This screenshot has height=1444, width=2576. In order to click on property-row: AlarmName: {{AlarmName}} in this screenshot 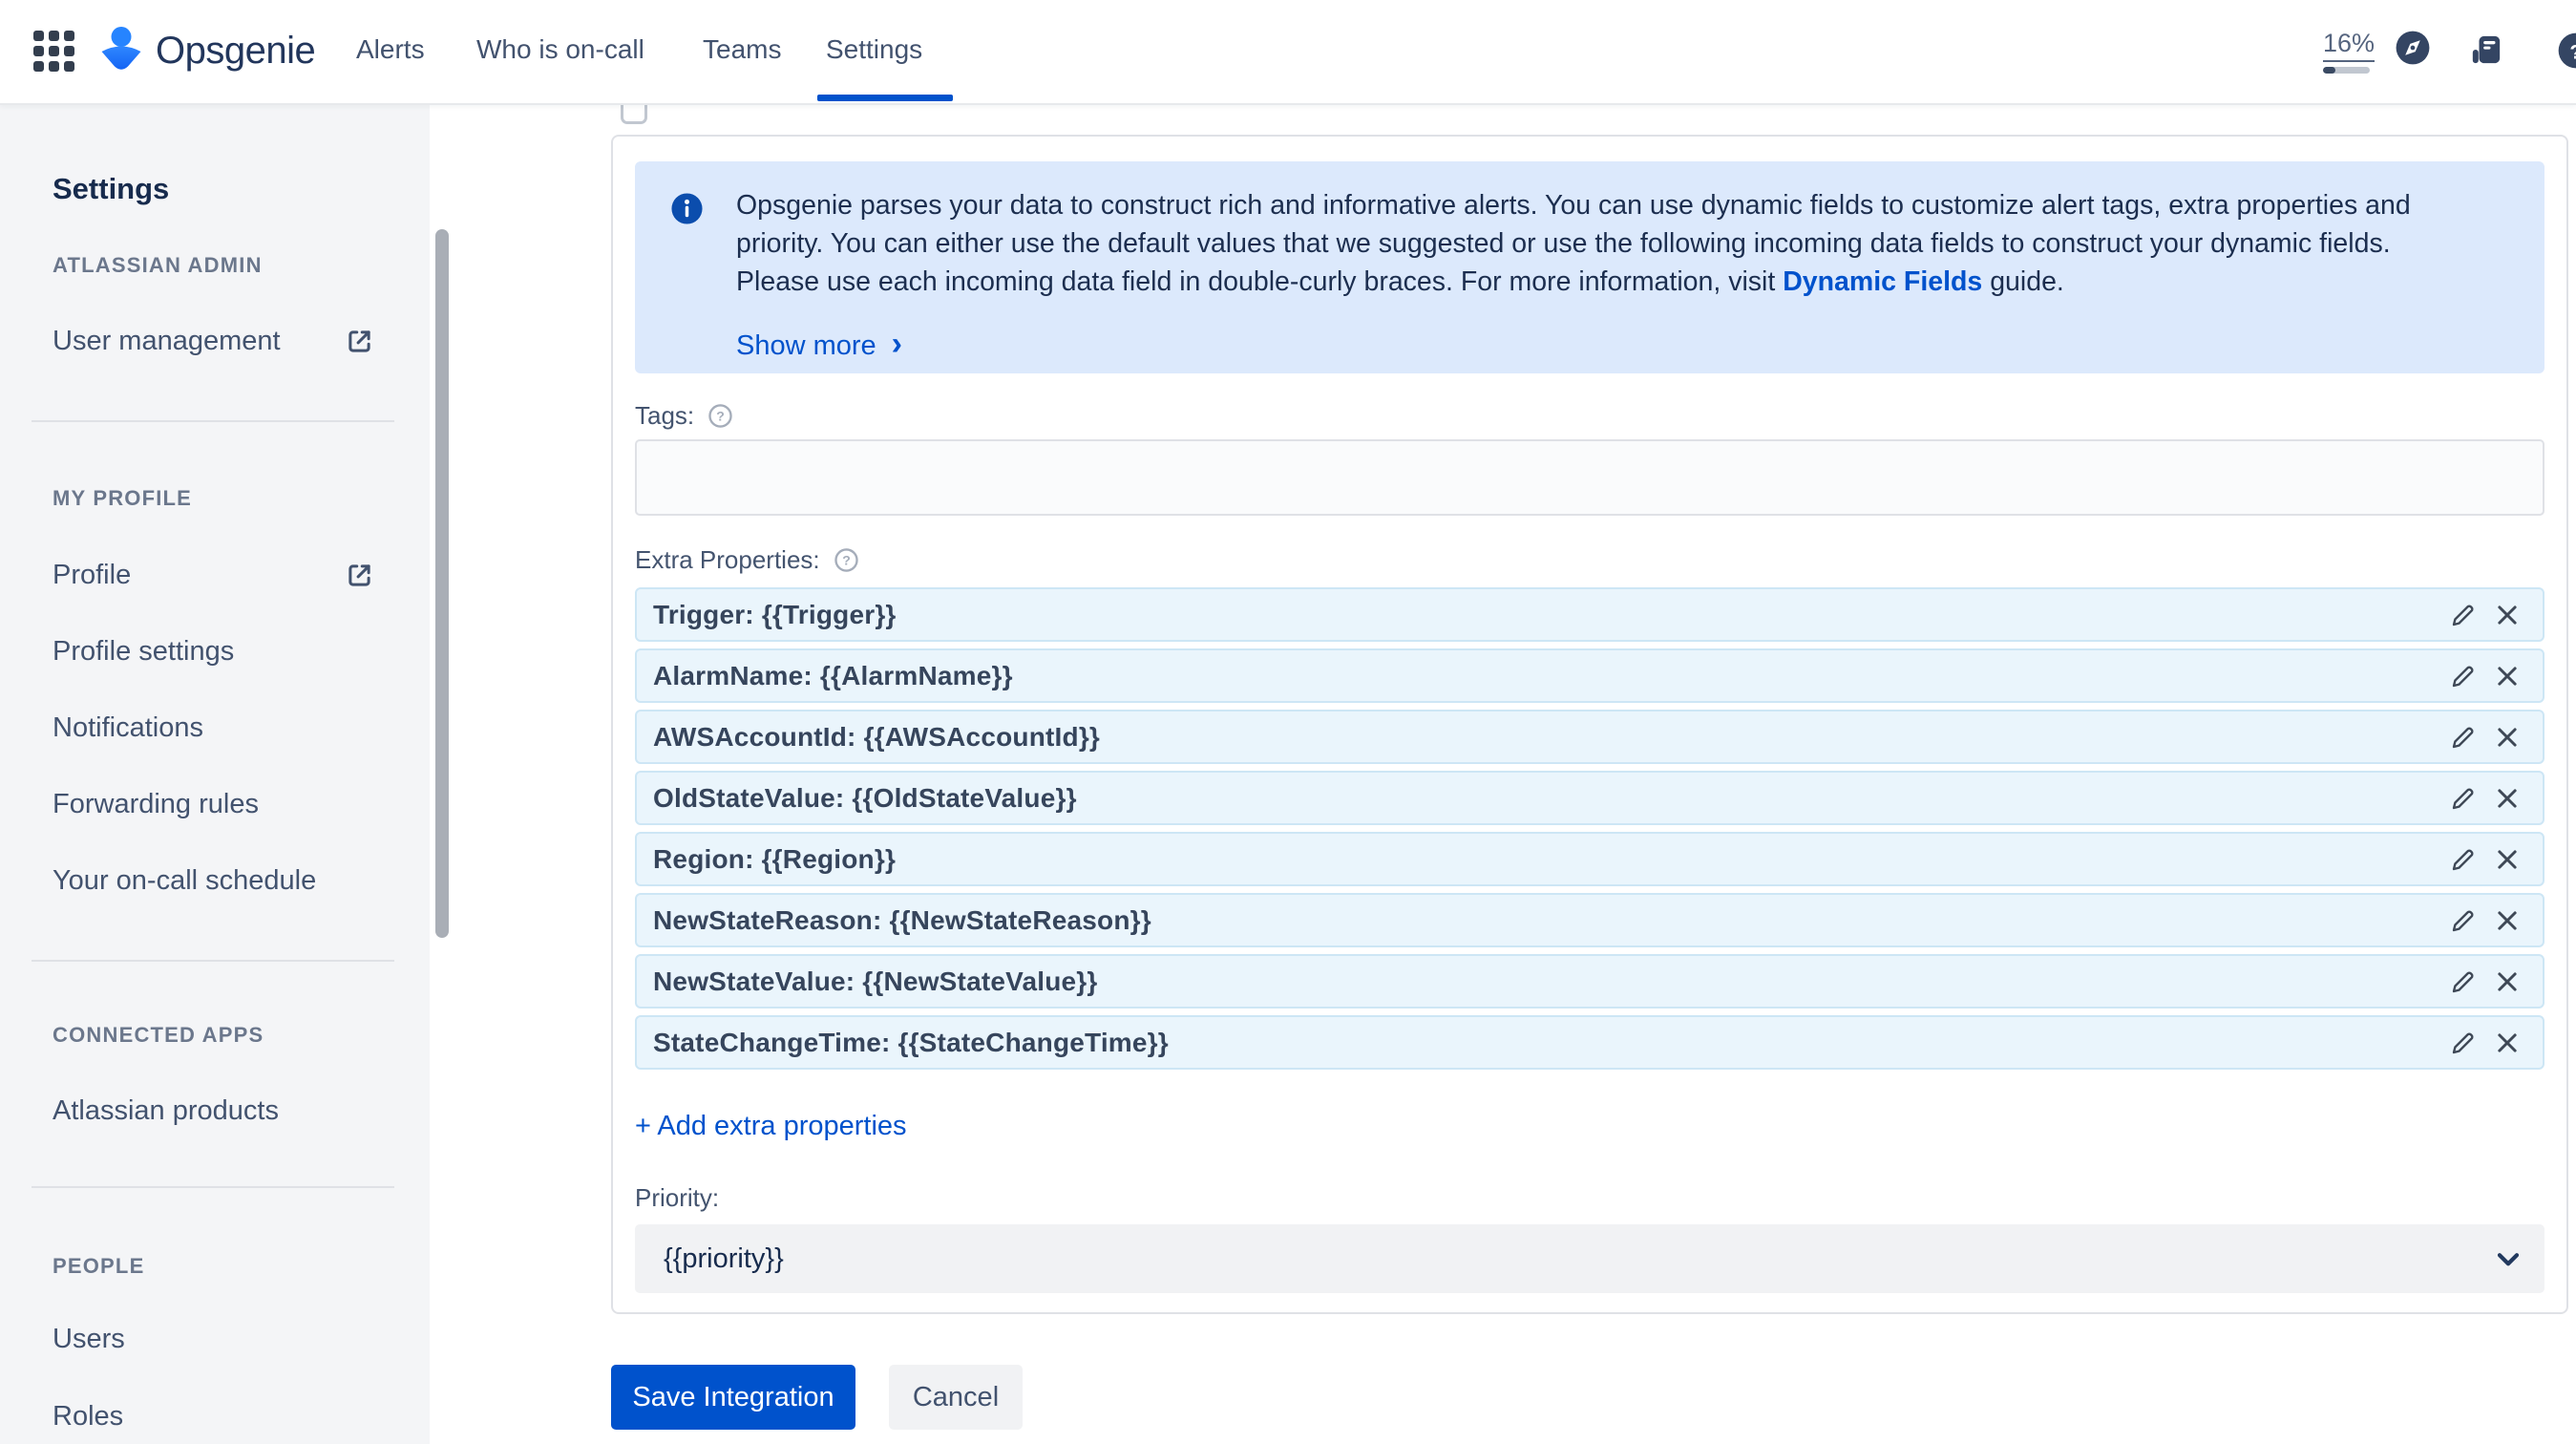, I will do `click(1589, 675)`.